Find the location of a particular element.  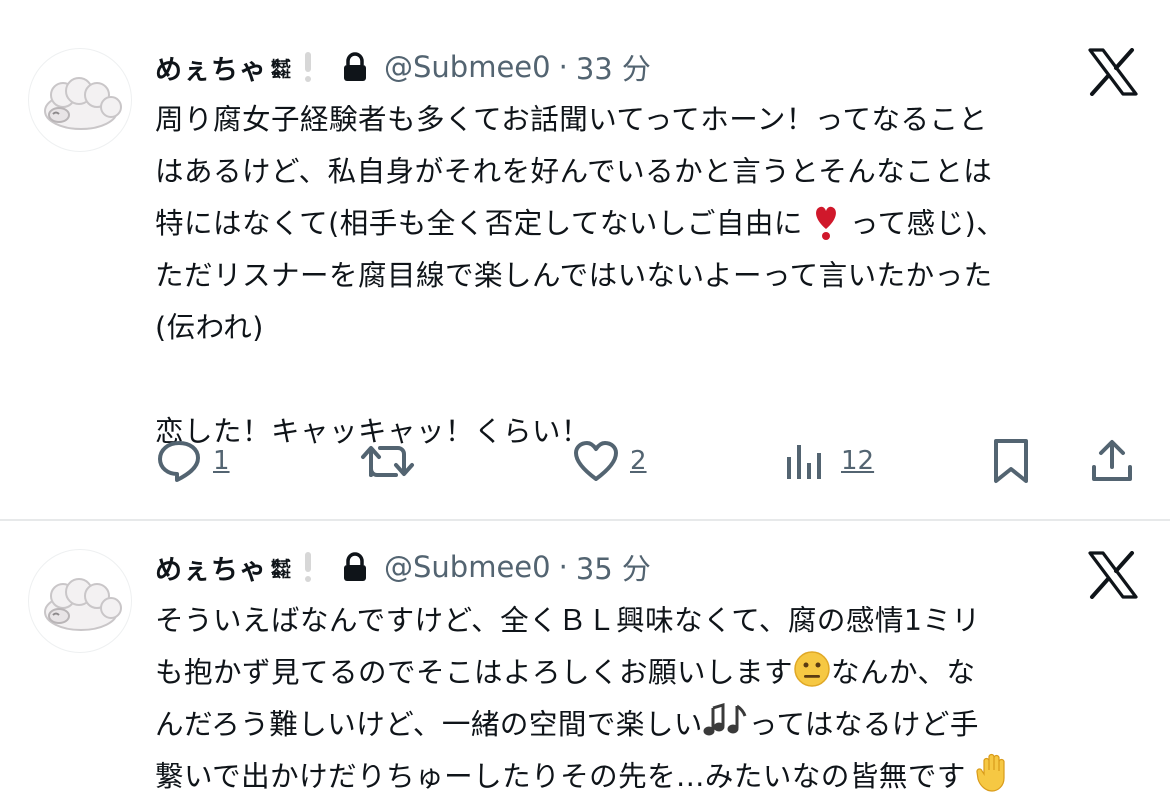

text-line: (伝われ) is located at coordinates (209, 327).